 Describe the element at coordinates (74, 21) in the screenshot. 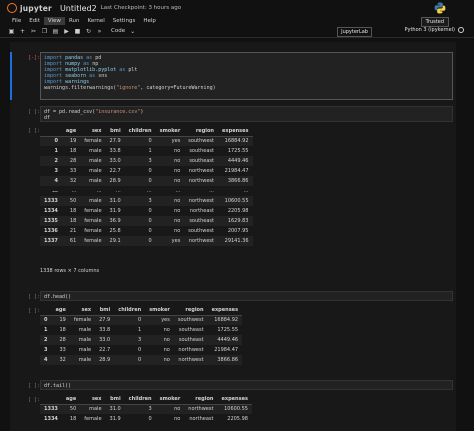

I see `menu-run: Run` at that location.